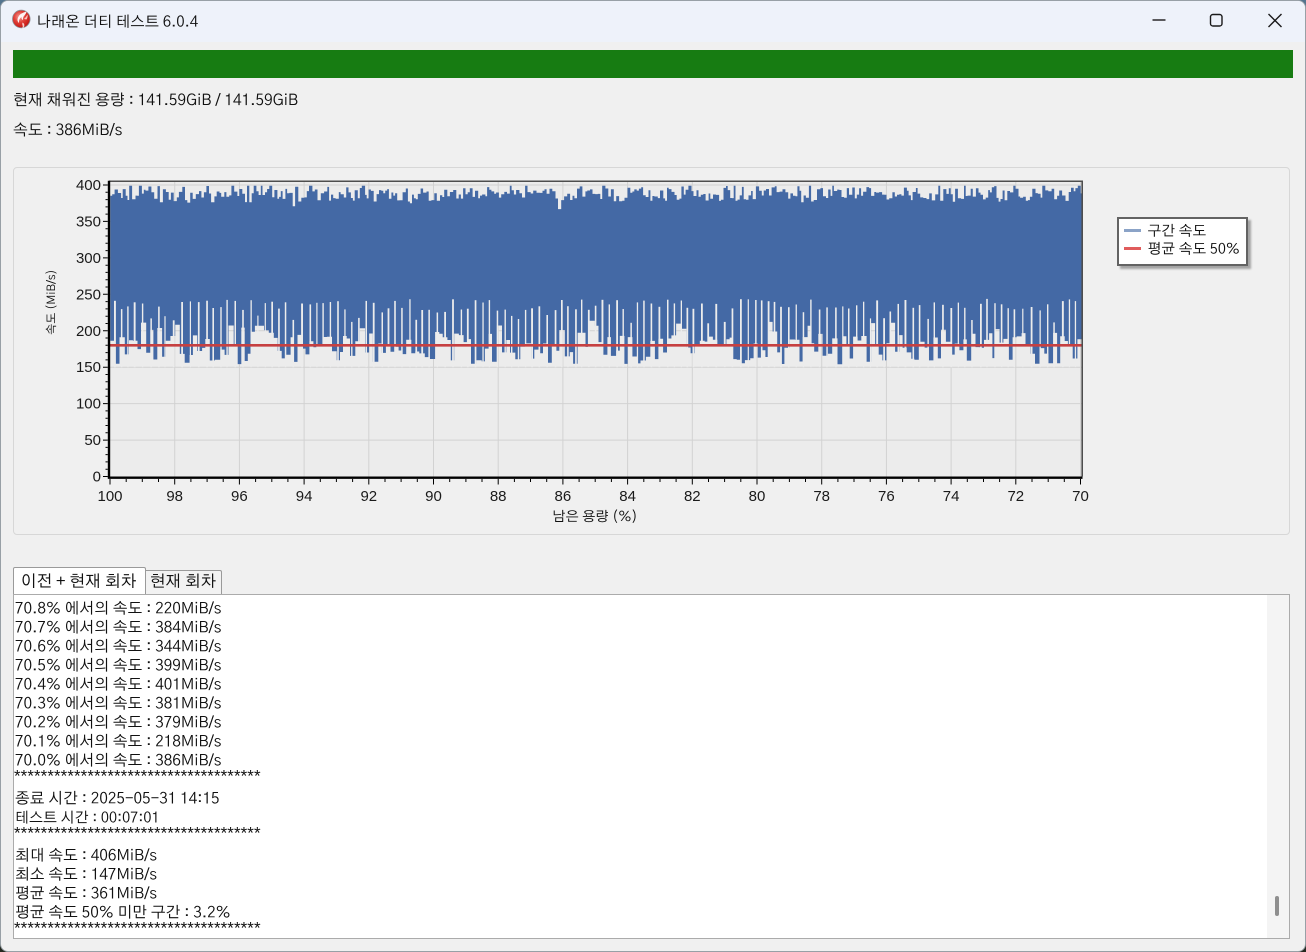 This screenshot has height=952, width=1306. What do you see at coordinates (757, 496) in the screenshot?
I see `svg-text: 80` at bounding box center [757, 496].